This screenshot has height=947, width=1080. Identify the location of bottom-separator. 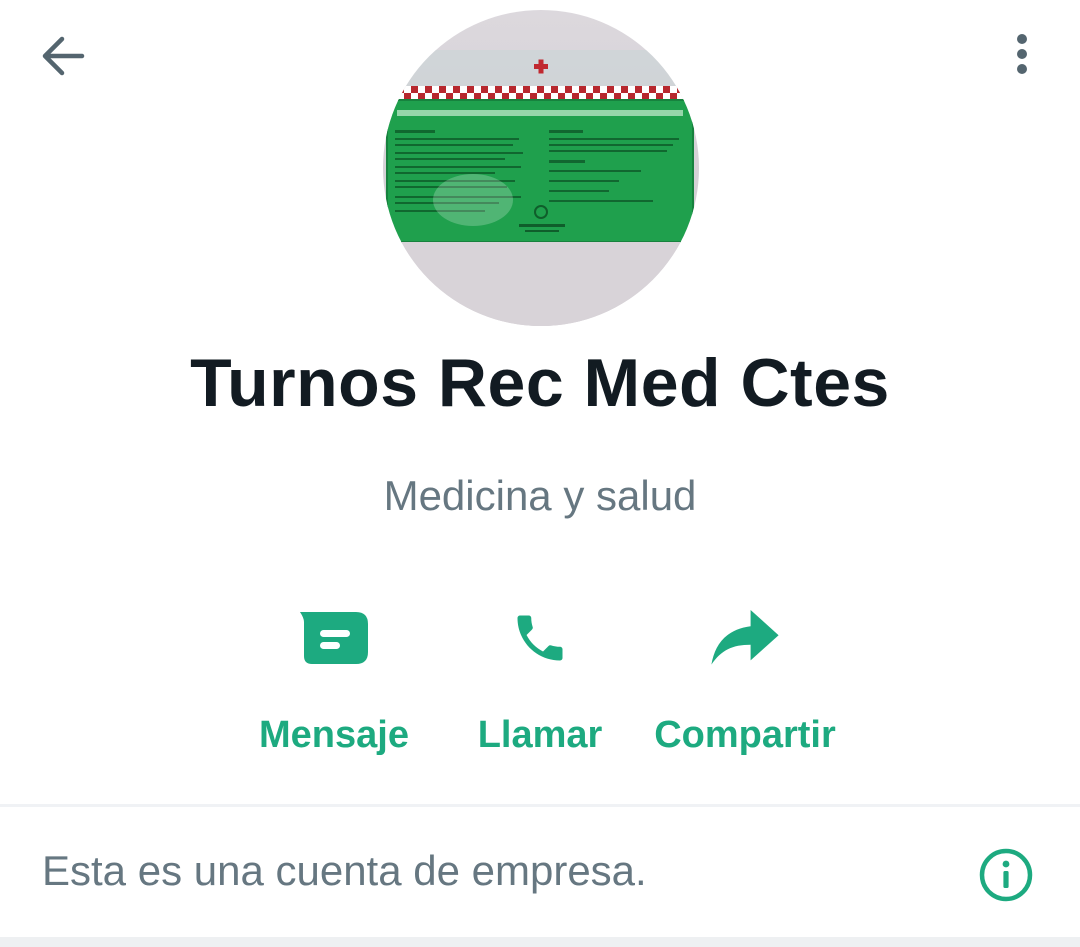
(540, 942).